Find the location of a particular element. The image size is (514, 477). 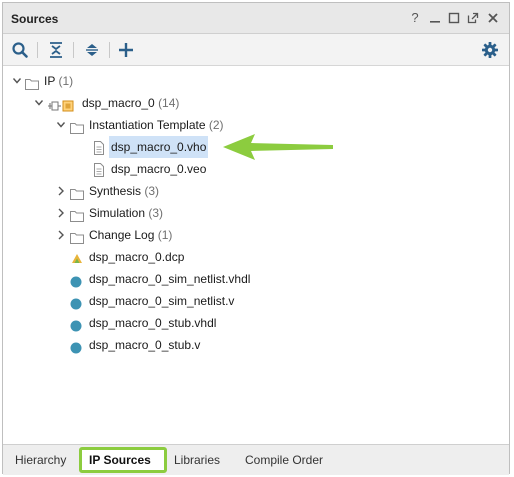

close-icon is located at coordinates (493, 18).